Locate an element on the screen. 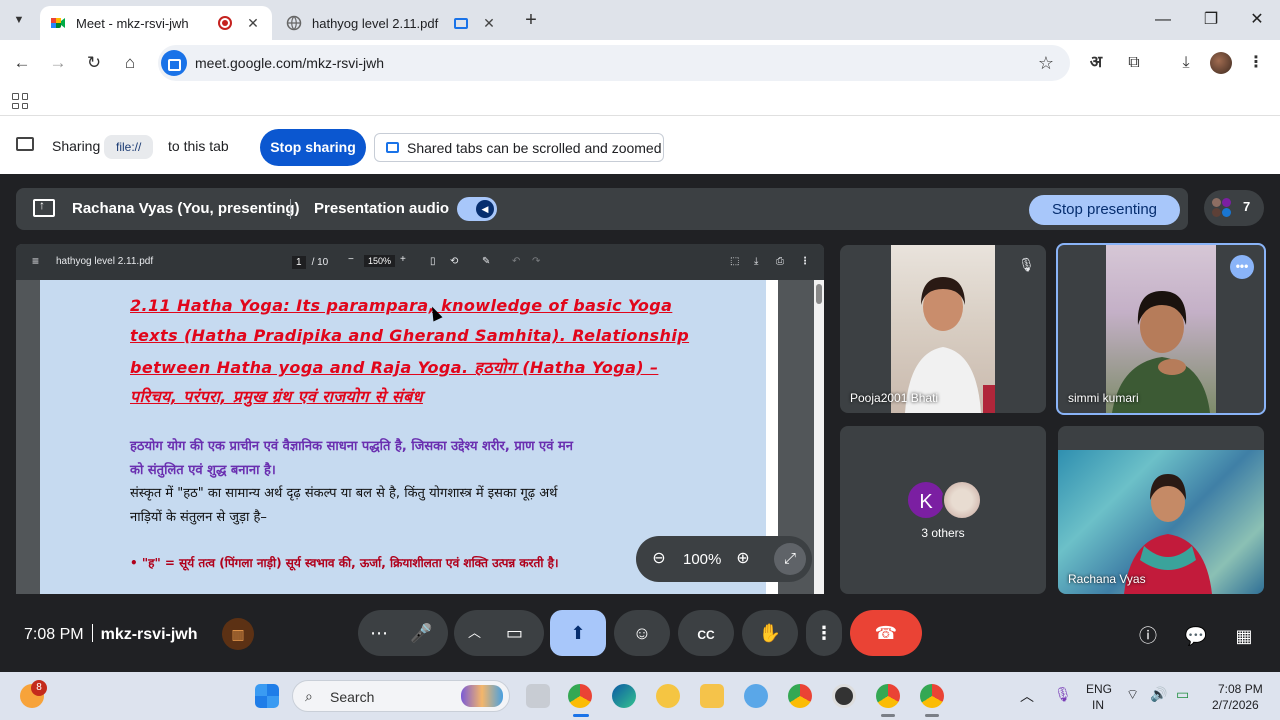 This screenshot has width=1280, height=720. volume-icon: 🔊 is located at coordinates (1158, 694).